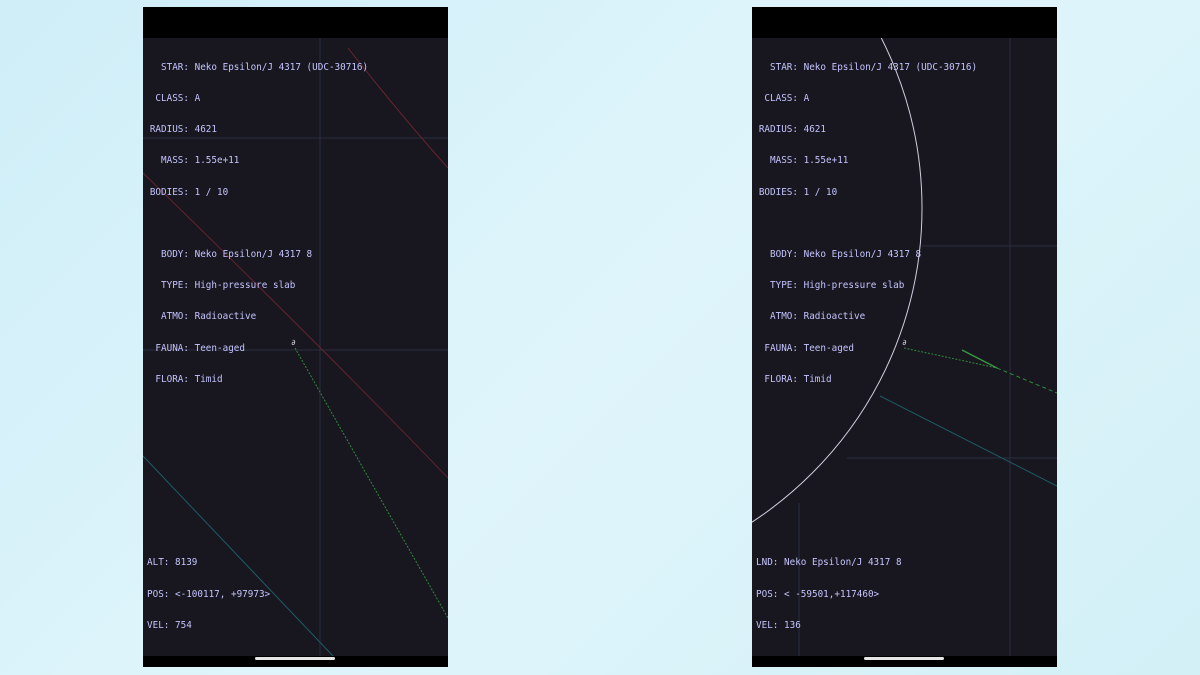 This screenshot has height=675, width=1200. Describe the element at coordinates (767, 563) in the screenshot. I see `landing-label: LND:` at that location.